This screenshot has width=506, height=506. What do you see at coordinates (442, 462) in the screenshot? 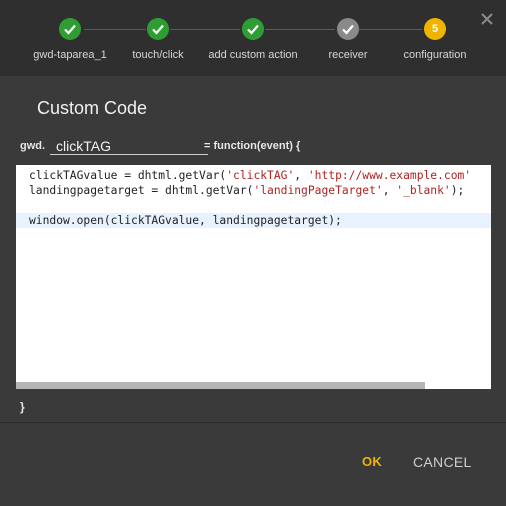
I see `cancel-button: CANCEL` at bounding box center [442, 462].